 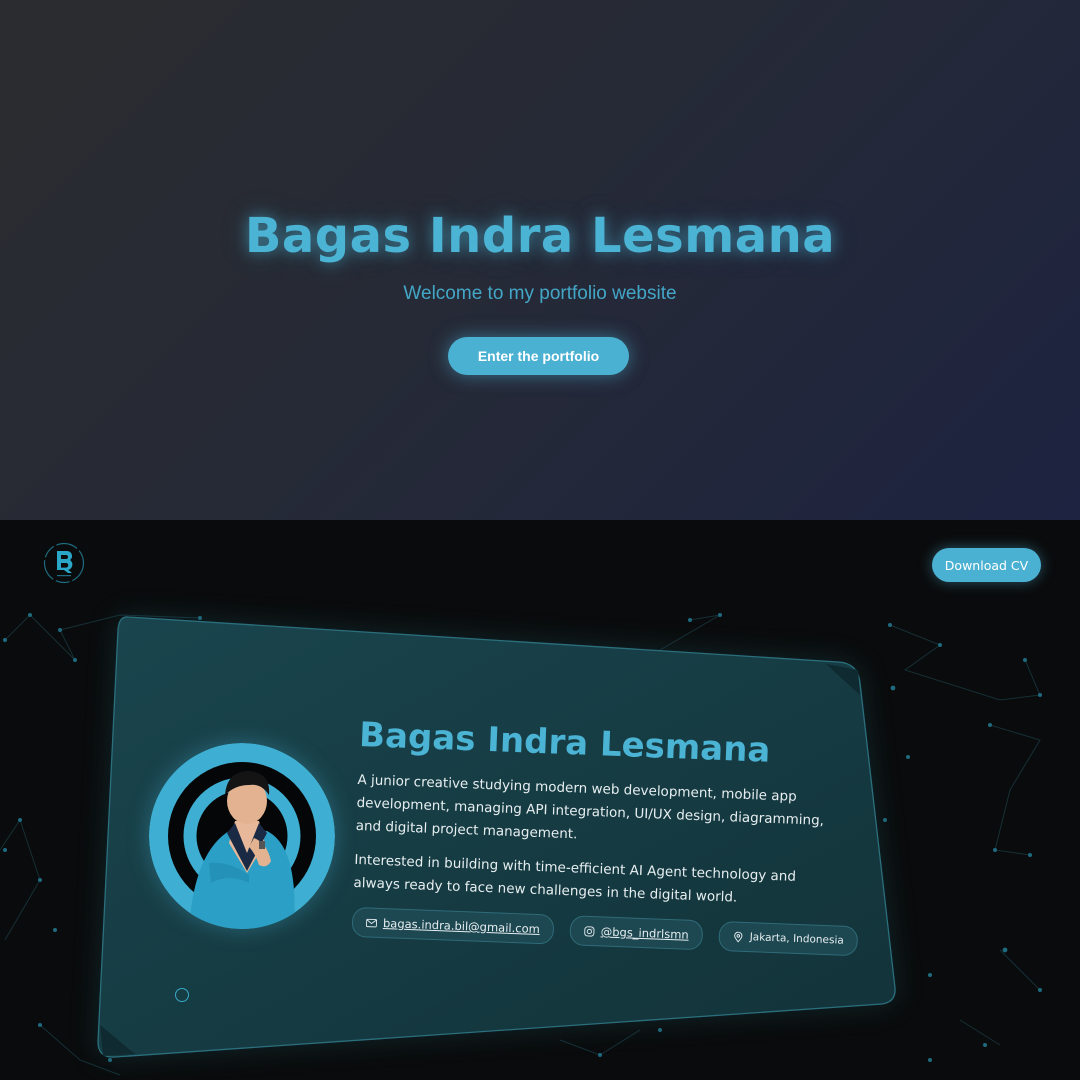 What do you see at coordinates (797, 939) in the screenshot?
I see `location-text: Jakarta, Indonesia` at bounding box center [797, 939].